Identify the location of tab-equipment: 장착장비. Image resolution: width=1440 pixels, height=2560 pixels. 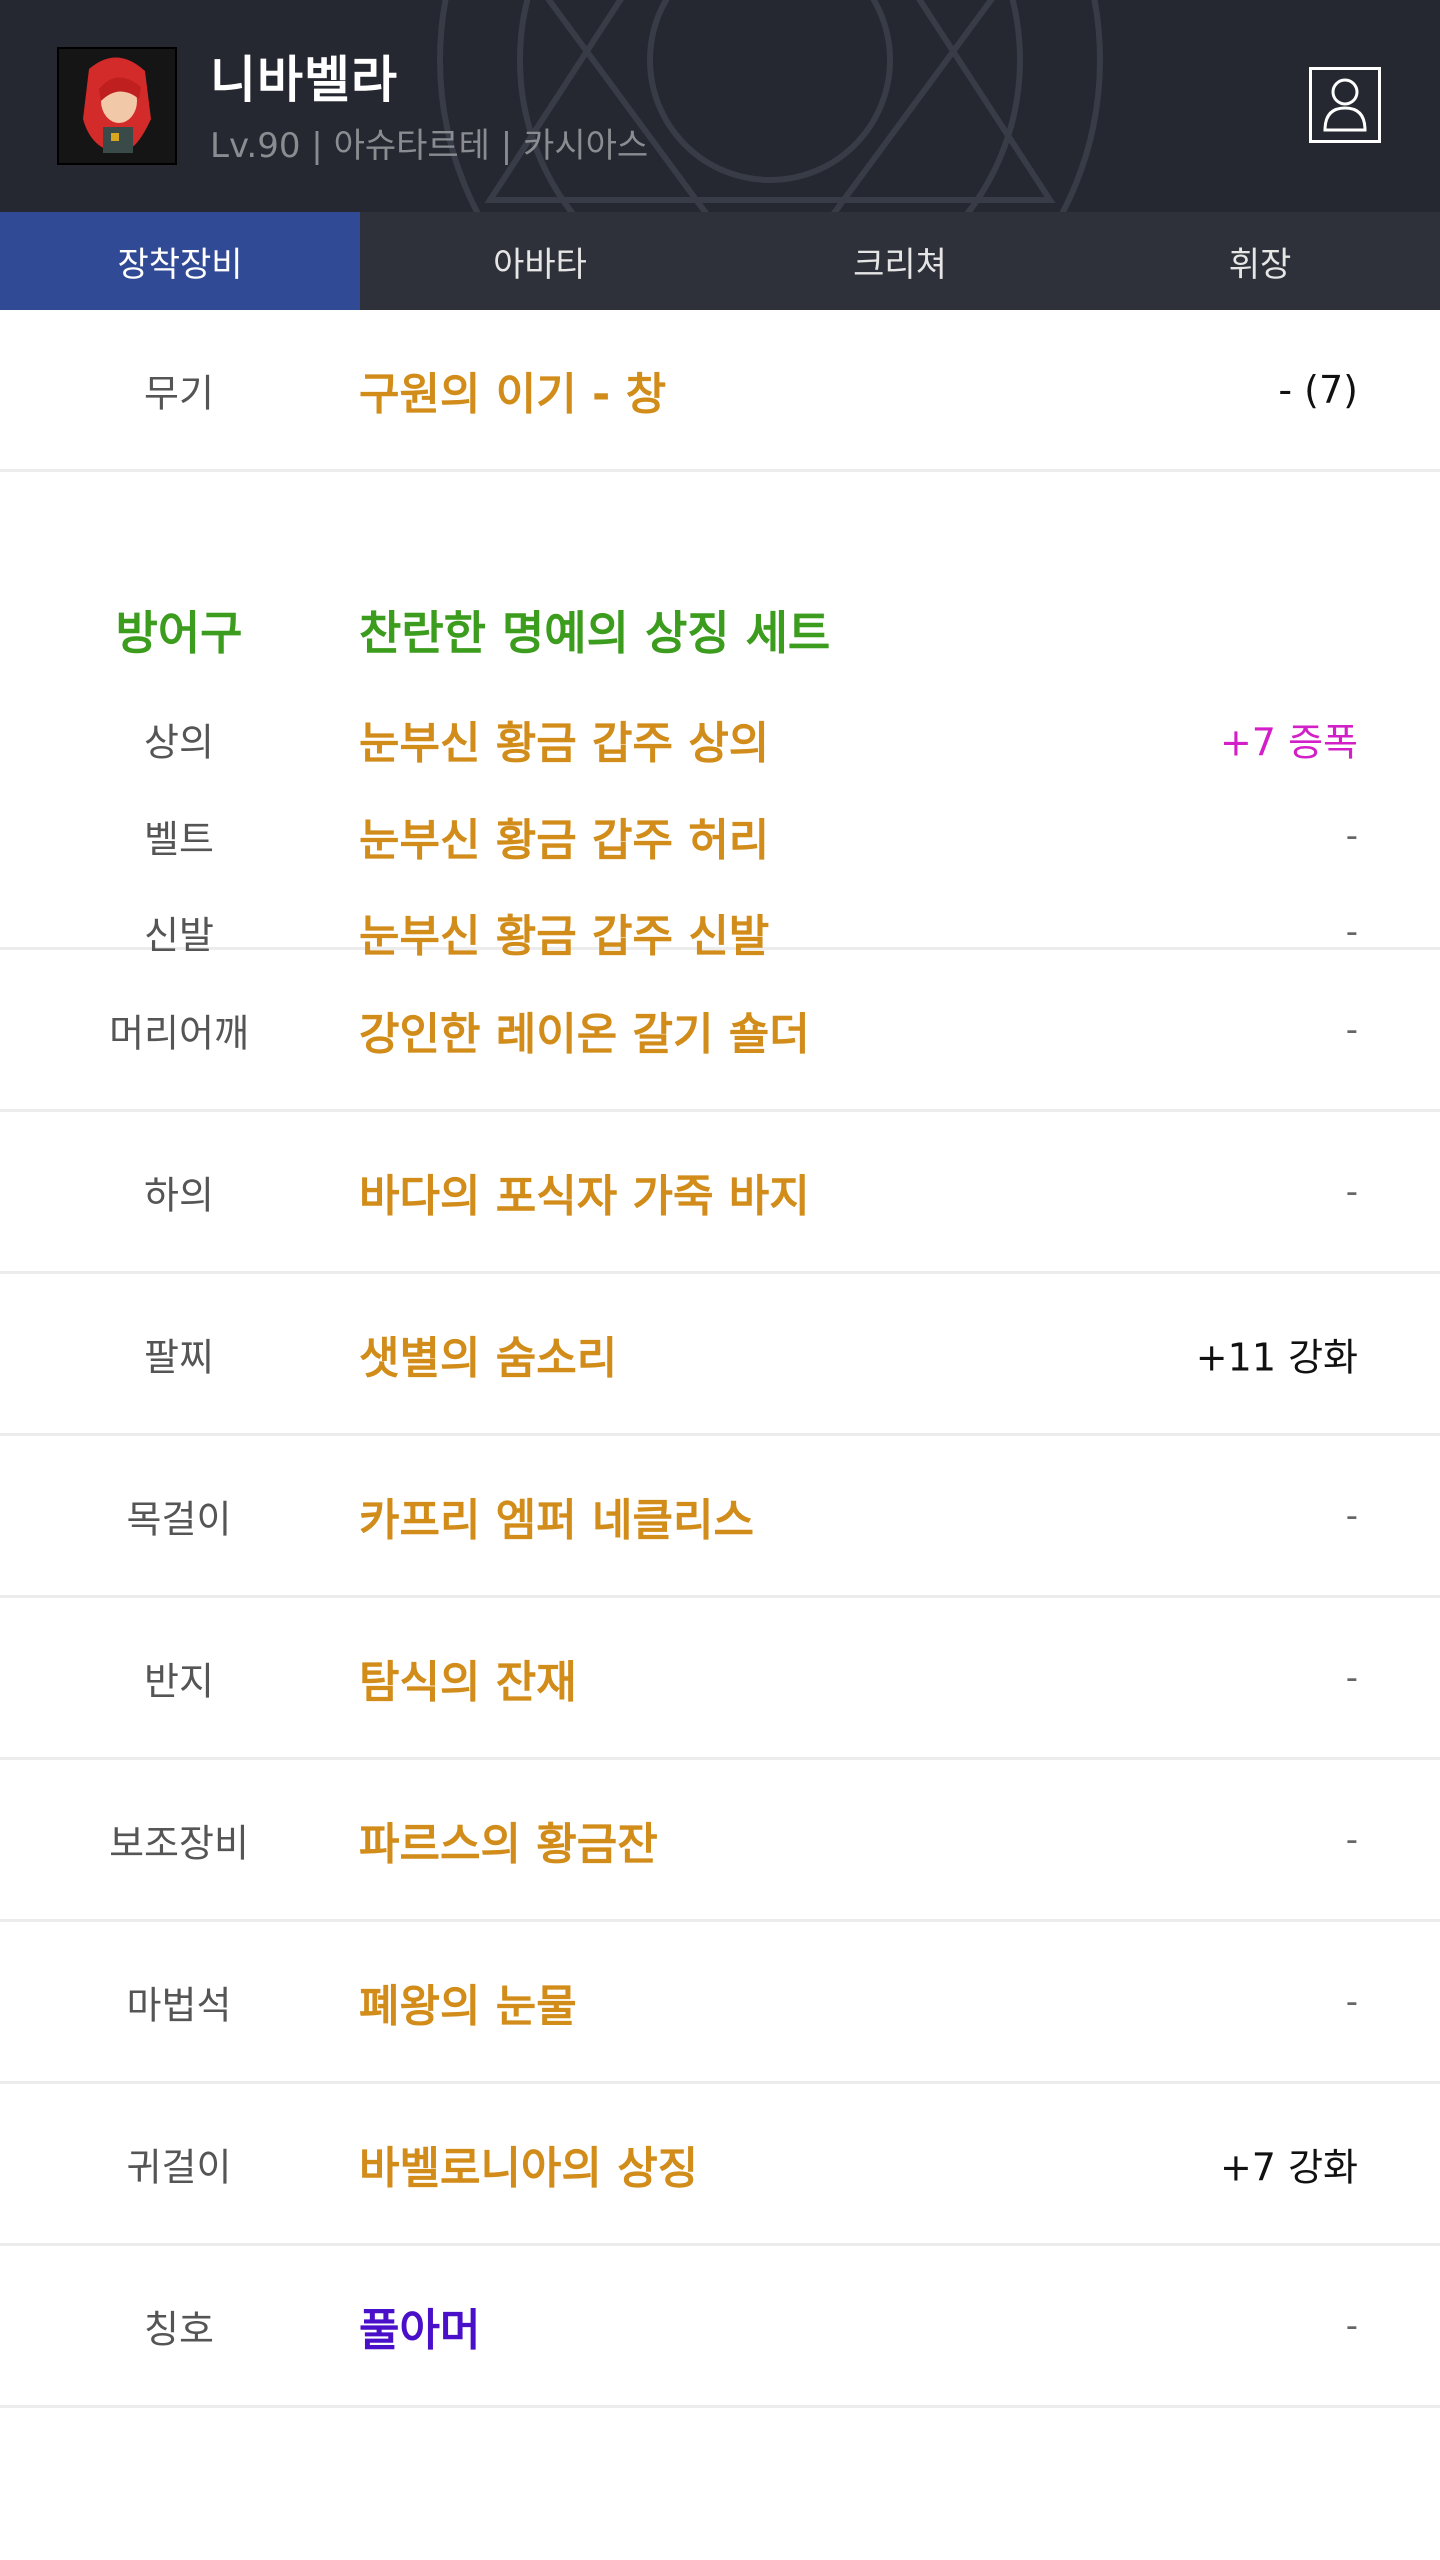
(180, 261).